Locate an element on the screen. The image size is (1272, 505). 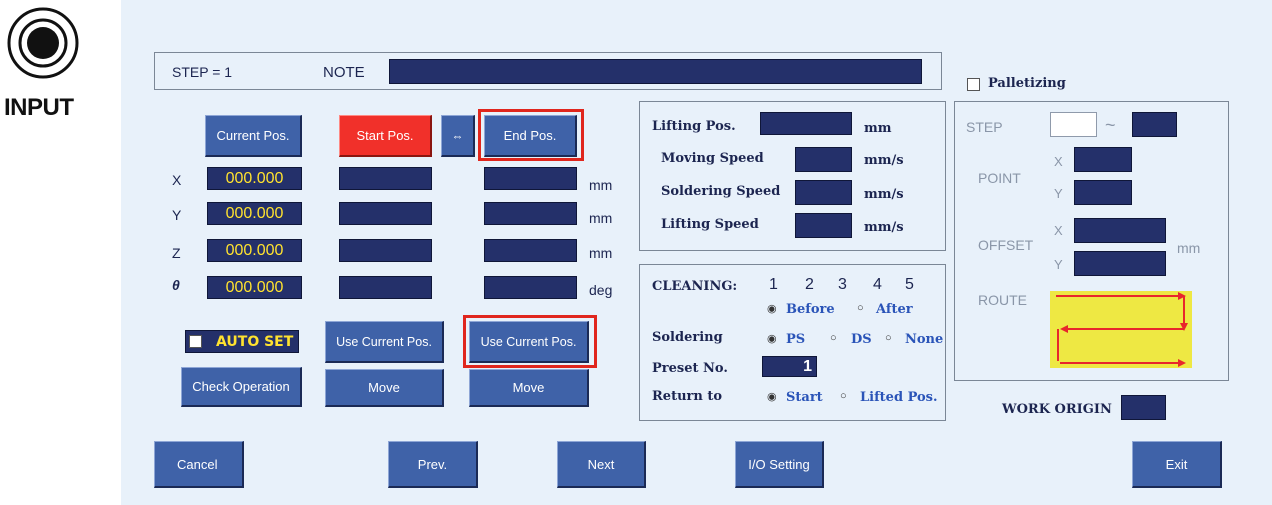
axis-label-z: Z is located at coordinates (176, 253).